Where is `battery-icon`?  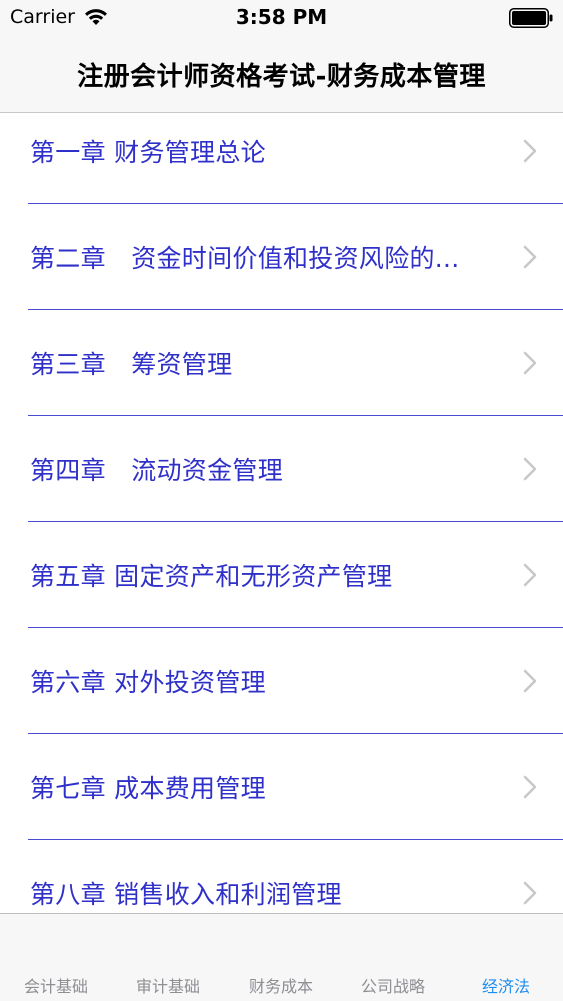
battery-icon is located at coordinates (531, 18).